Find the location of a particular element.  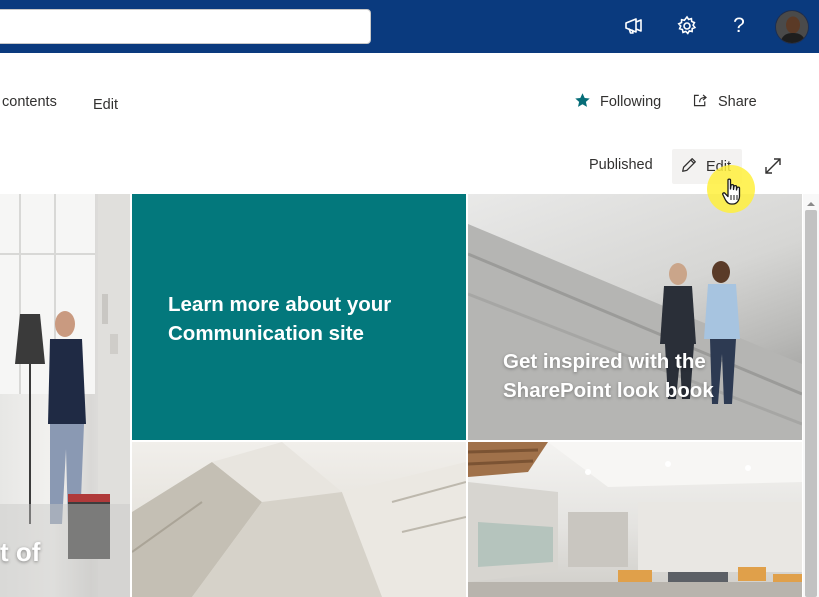

hand-cursor-icon is located at coordinates (733, 192).